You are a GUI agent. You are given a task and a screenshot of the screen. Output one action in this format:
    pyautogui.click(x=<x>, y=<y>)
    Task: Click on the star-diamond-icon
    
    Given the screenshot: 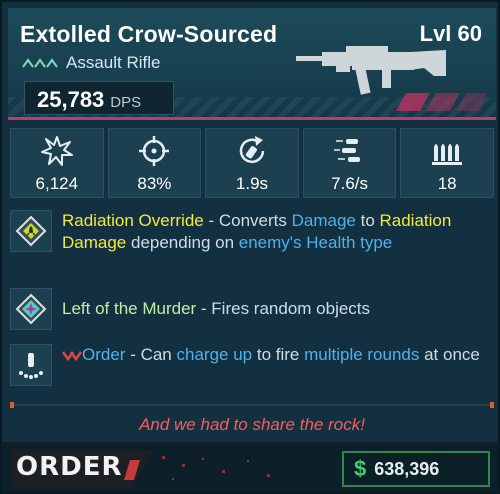 What is the action you would take?
    pyautogui.click(x=31, y=309)
    